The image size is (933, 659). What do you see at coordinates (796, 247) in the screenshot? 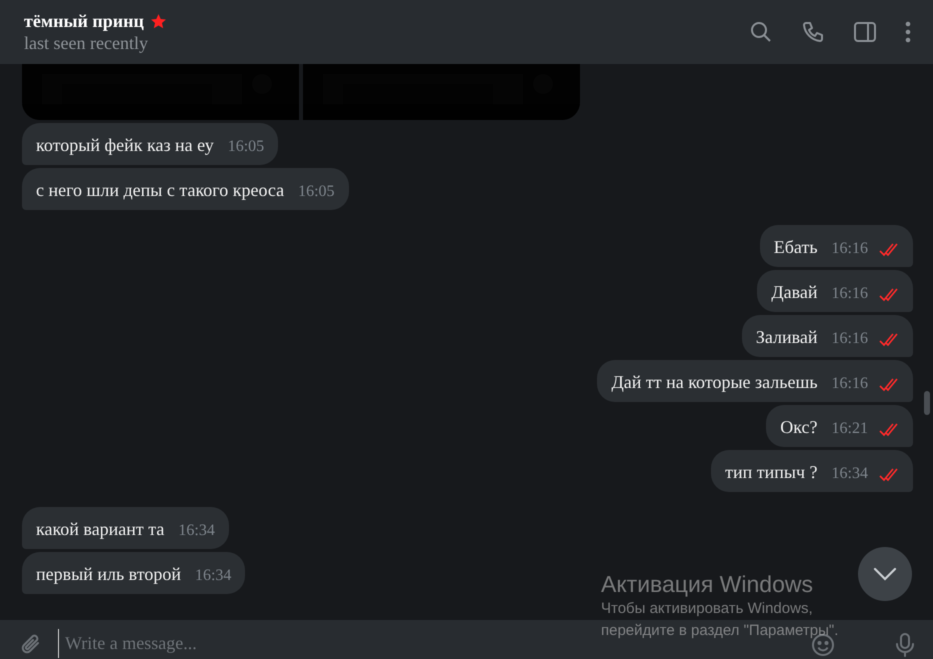
I see `message-text: Ебать` at bounding box center [796, 247].